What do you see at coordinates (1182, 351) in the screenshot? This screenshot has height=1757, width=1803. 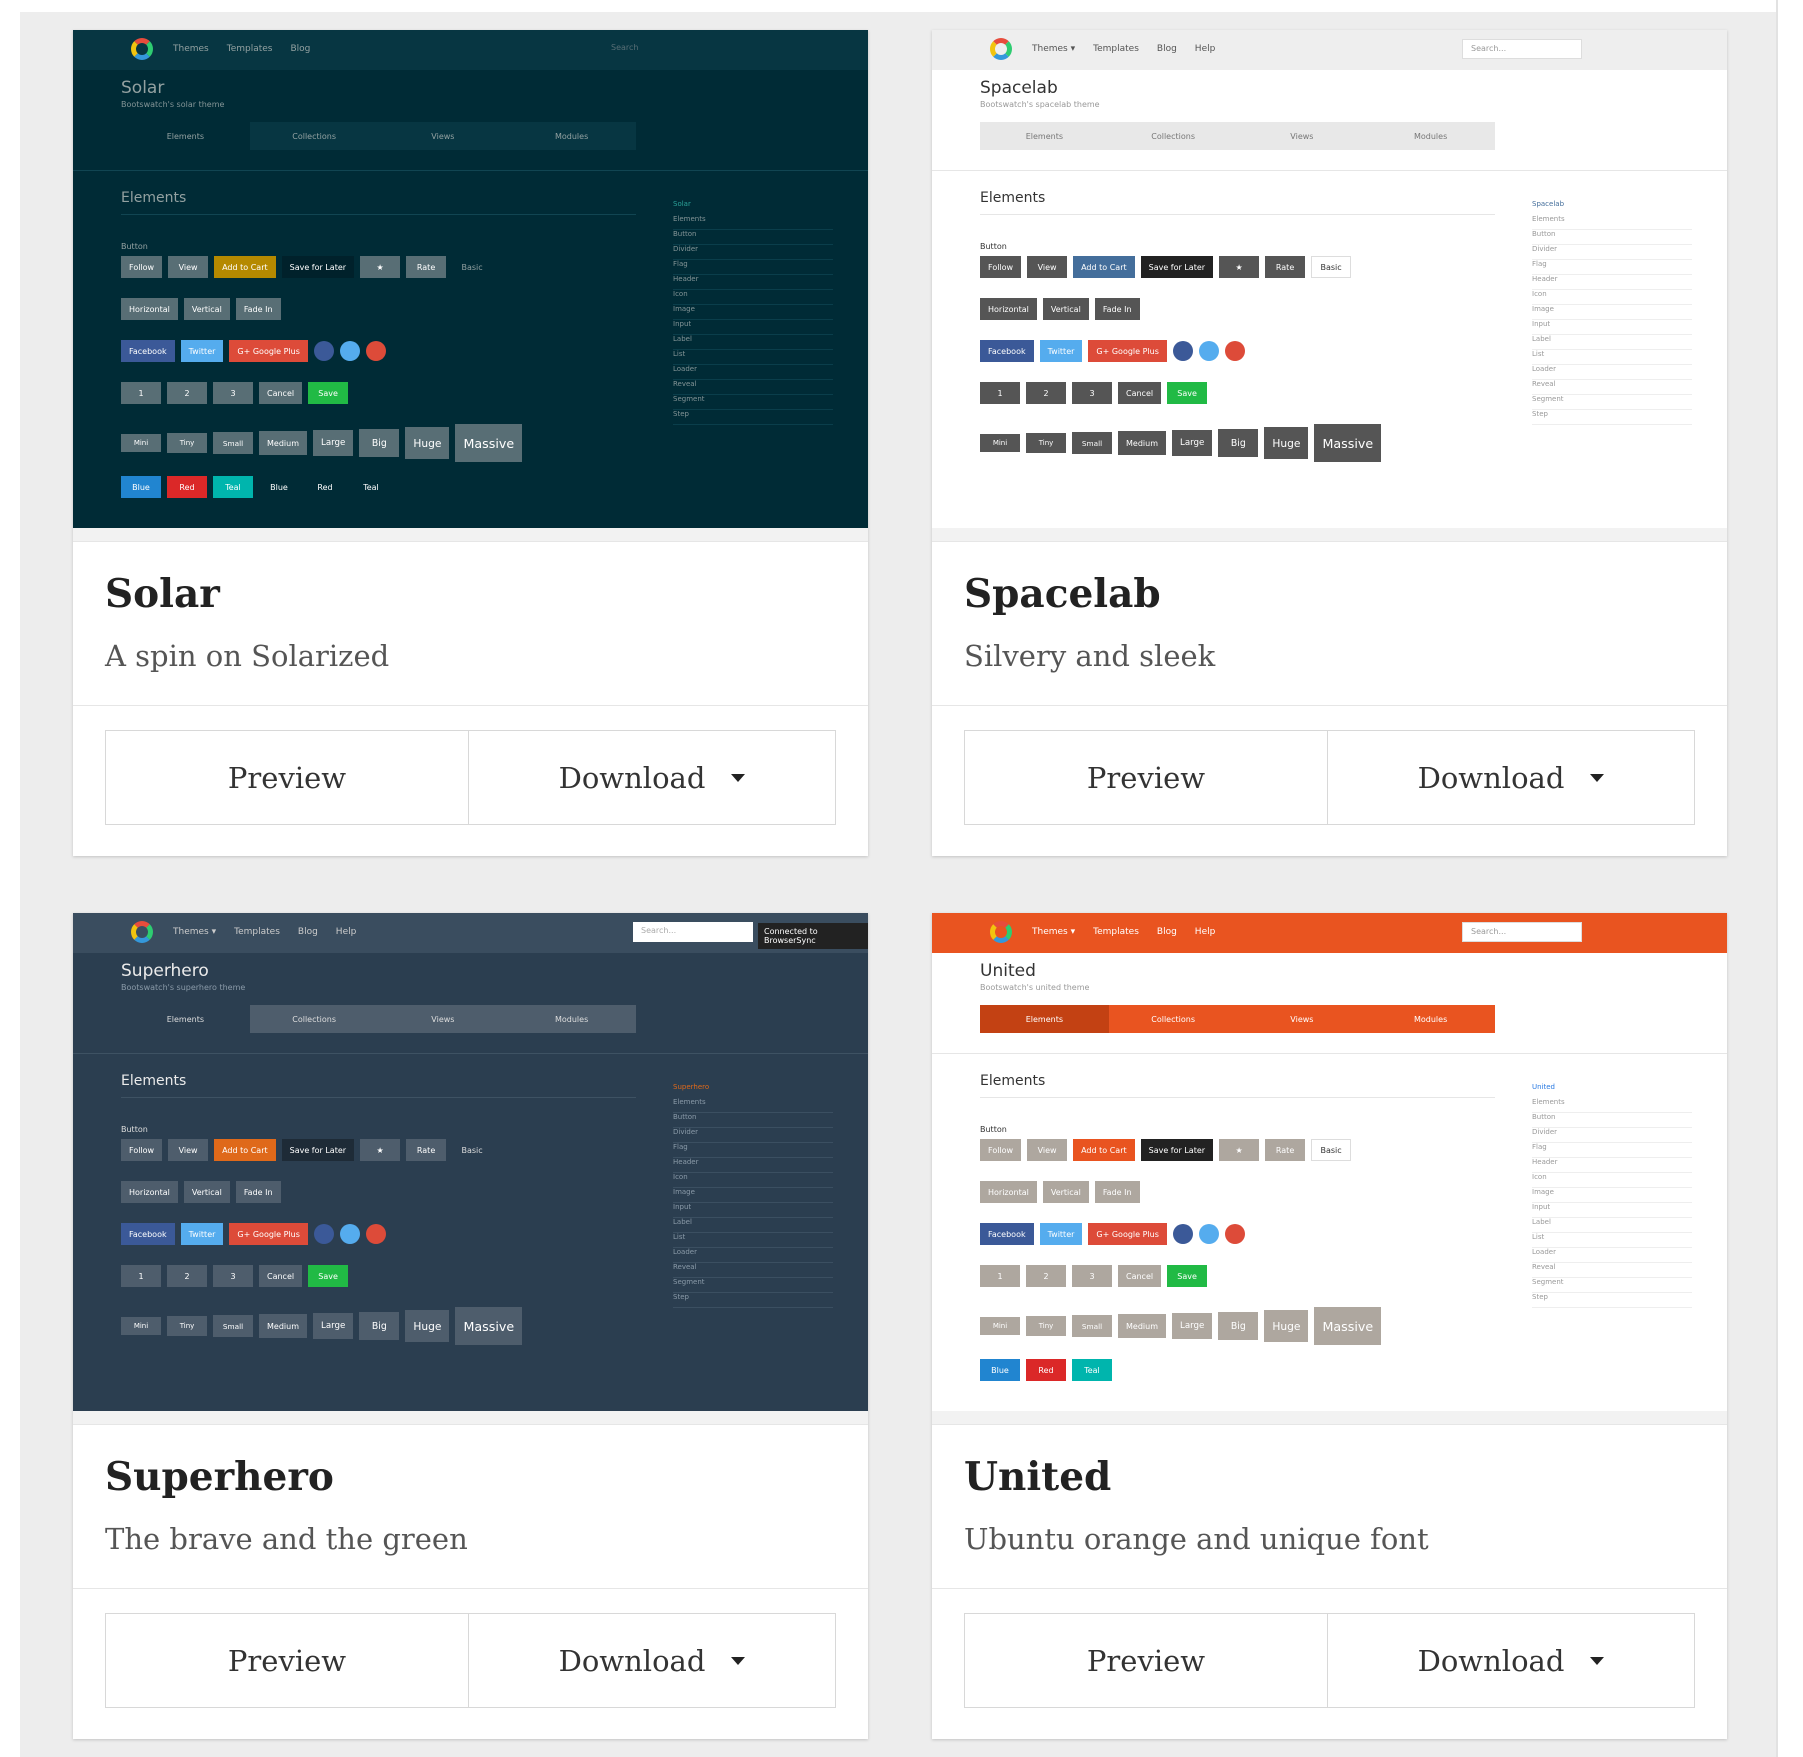 I see `facebook-icon` at bounding box center [1182, 351].